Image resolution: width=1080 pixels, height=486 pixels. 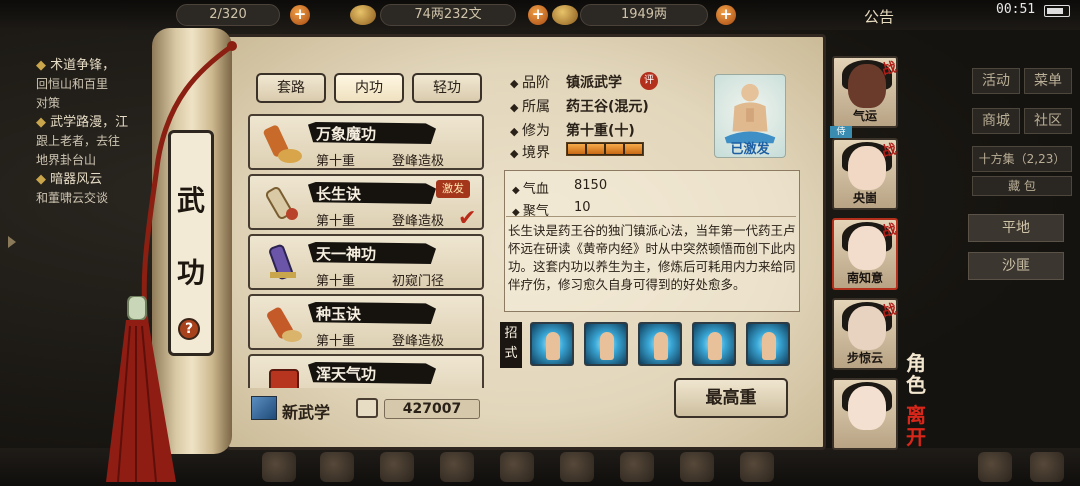 What do you see at coordinates (607, 107) in the screenshot?
I see `belong-value: 药王谷(混元)` at bounding box center [607, 107].